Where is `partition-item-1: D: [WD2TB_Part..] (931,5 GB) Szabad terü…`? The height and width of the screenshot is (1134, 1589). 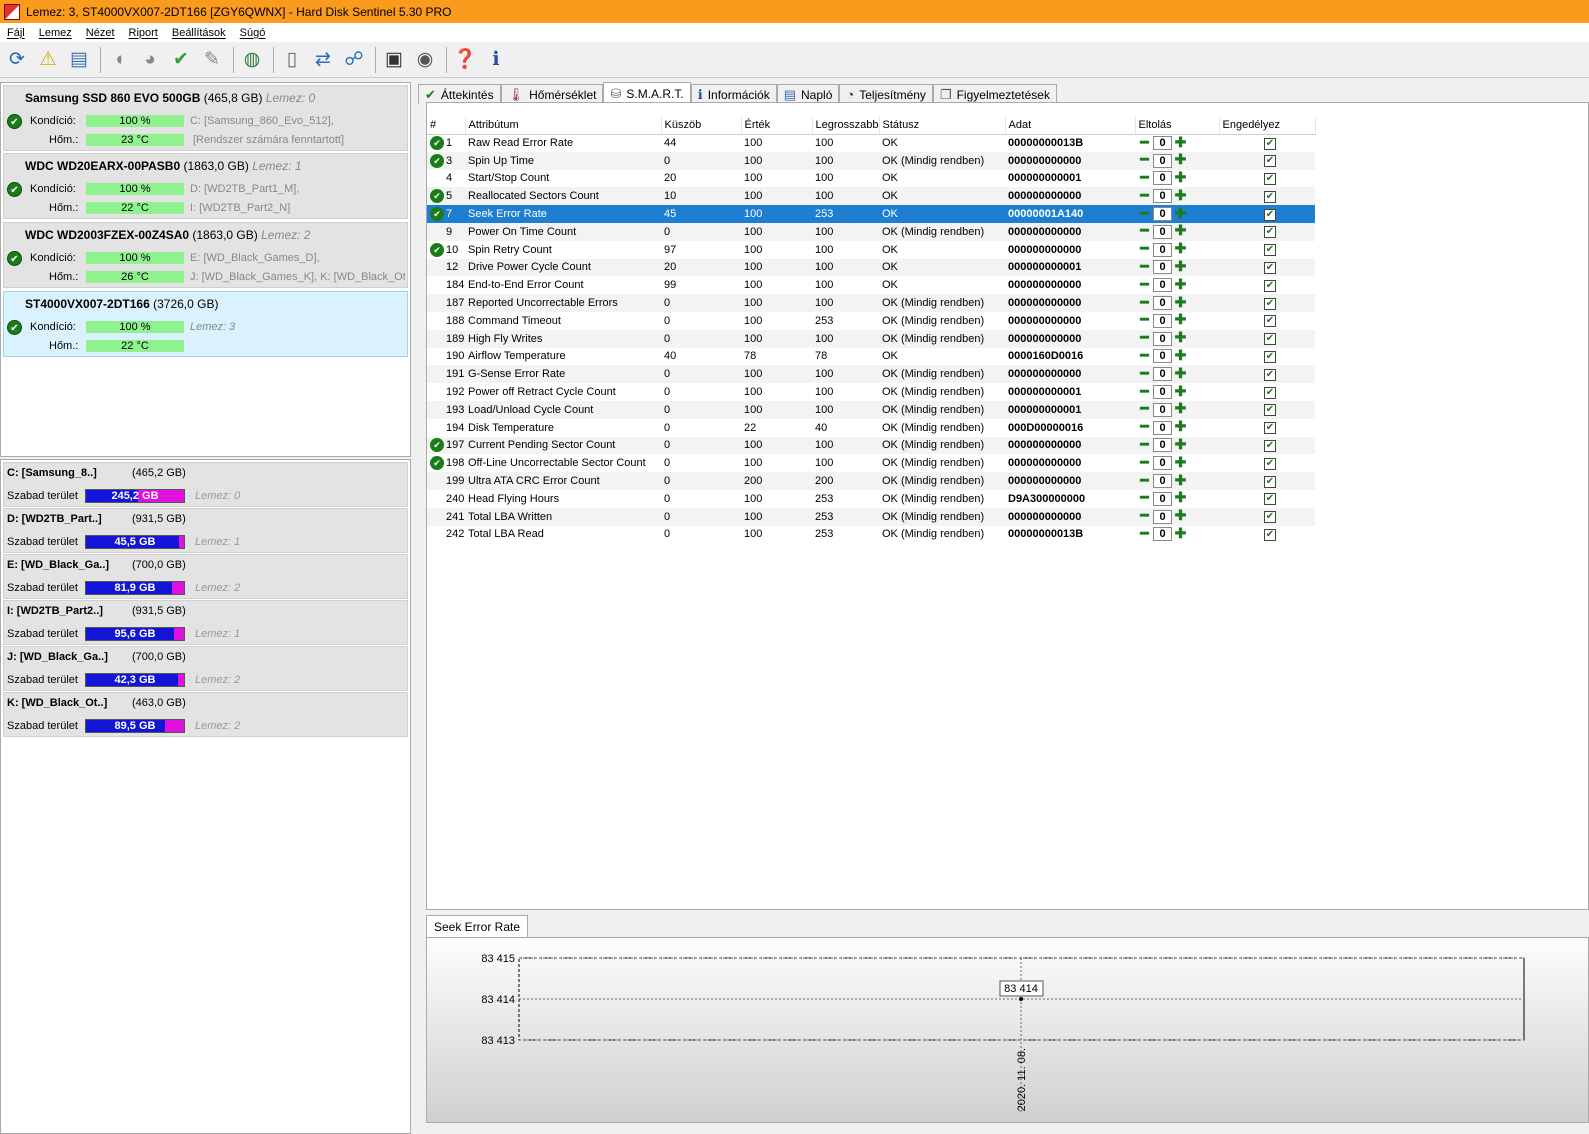 partition-item-1: D: [WD2TB_Part..] (931,5 GB) Szabad terü… is located at coordinates (205, 530).